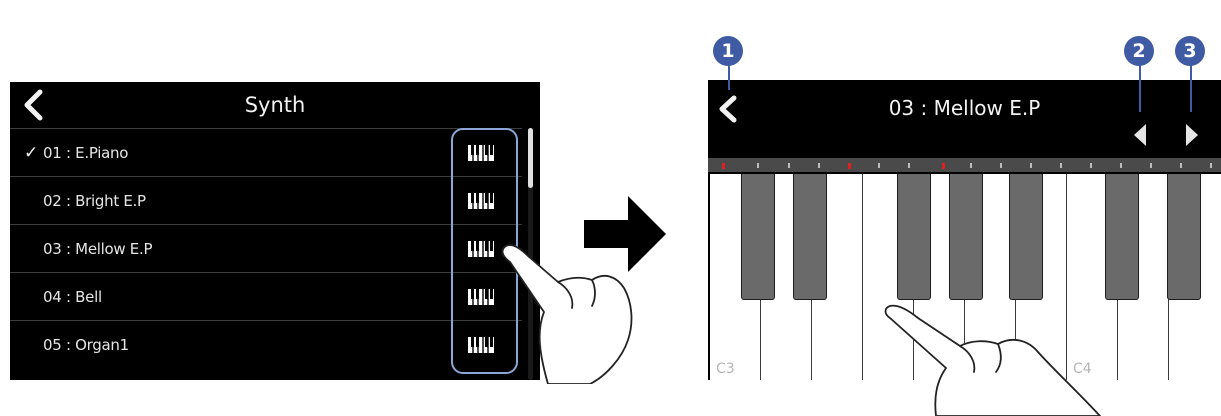 This screenshot has height=416, width=1221. Describe the element at coordinates (758, 237) in the screenshot. I see `black-key-c-sharp3` at that location.